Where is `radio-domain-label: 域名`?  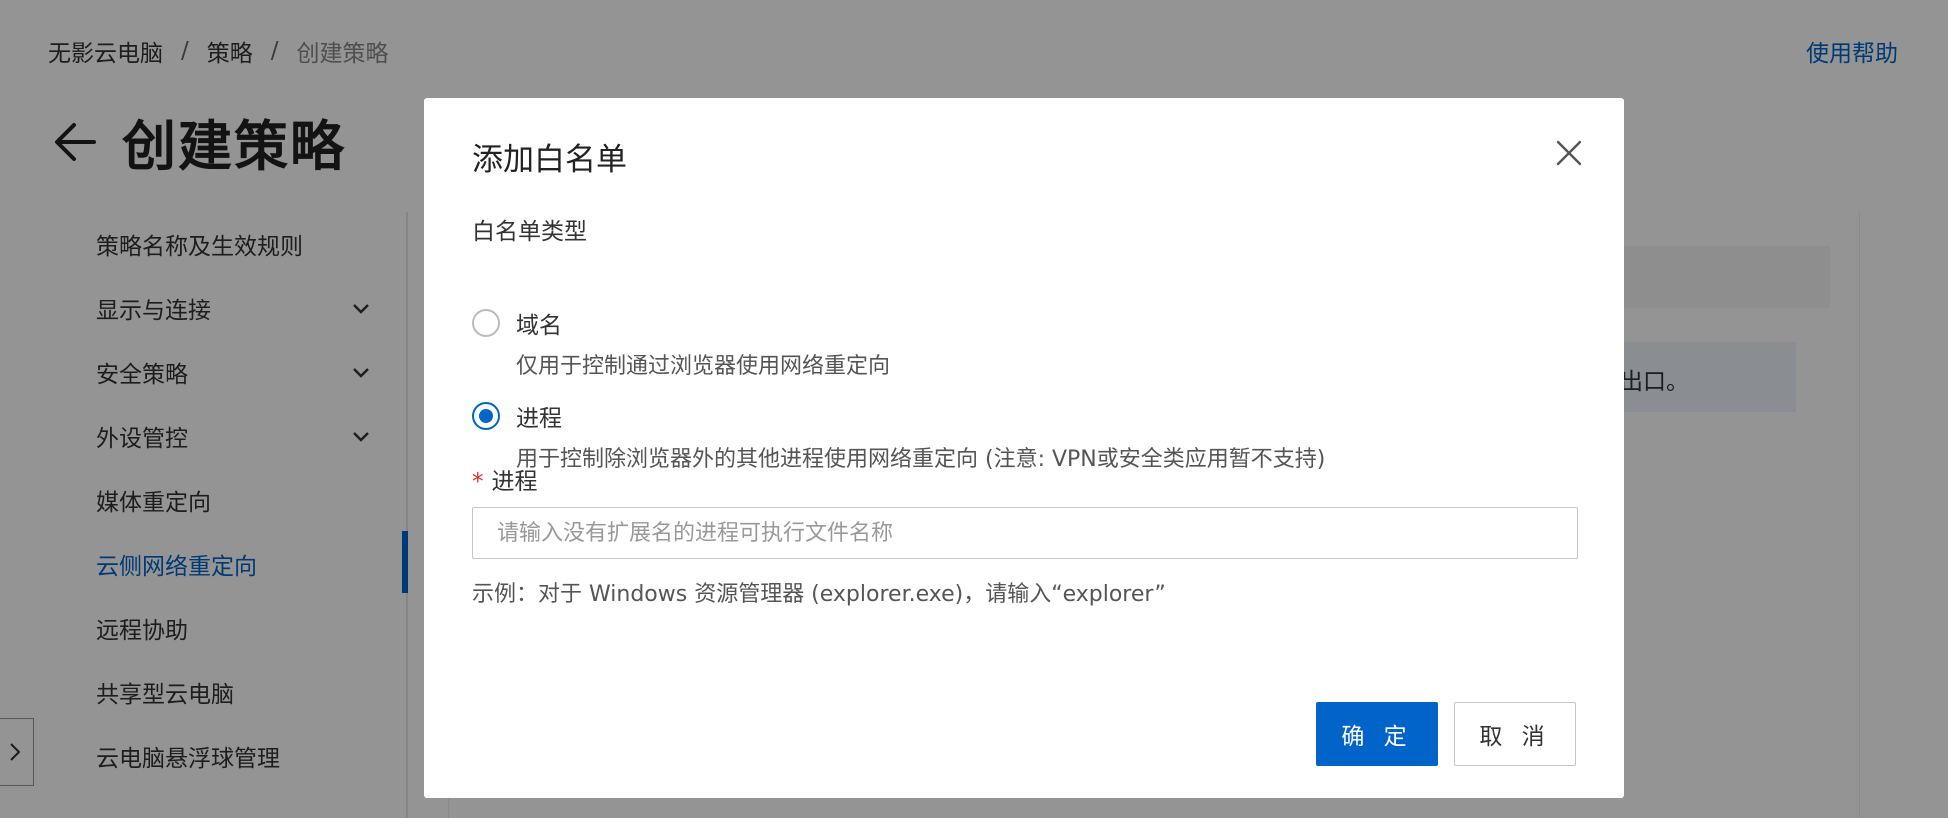 radio-domain-label: 域名 is located at coordinates (539, 323).